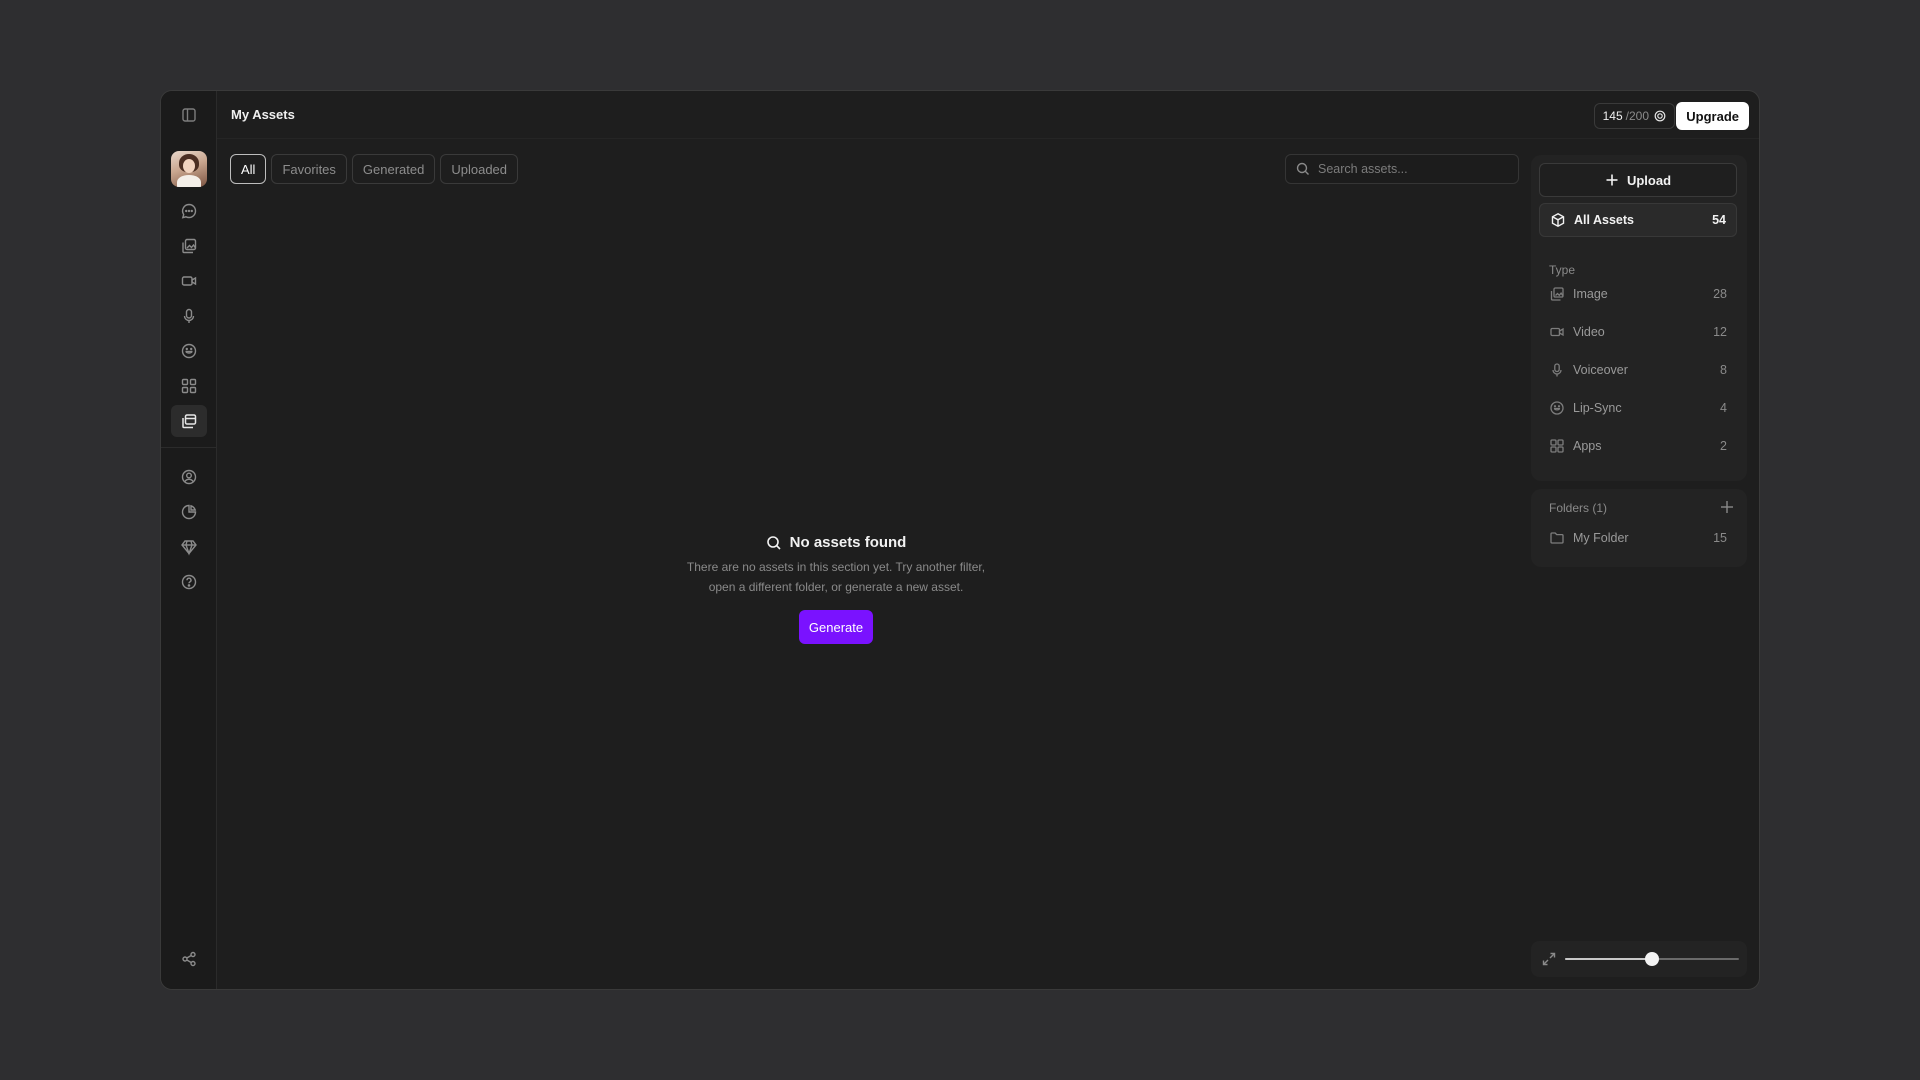 The width and height of the screenshot is (1920, 1080). What do you see at coordinates (479, 169) in the screenshot?
I see `filter-uploaded: Uploaded` at bounding box center [479, 169].